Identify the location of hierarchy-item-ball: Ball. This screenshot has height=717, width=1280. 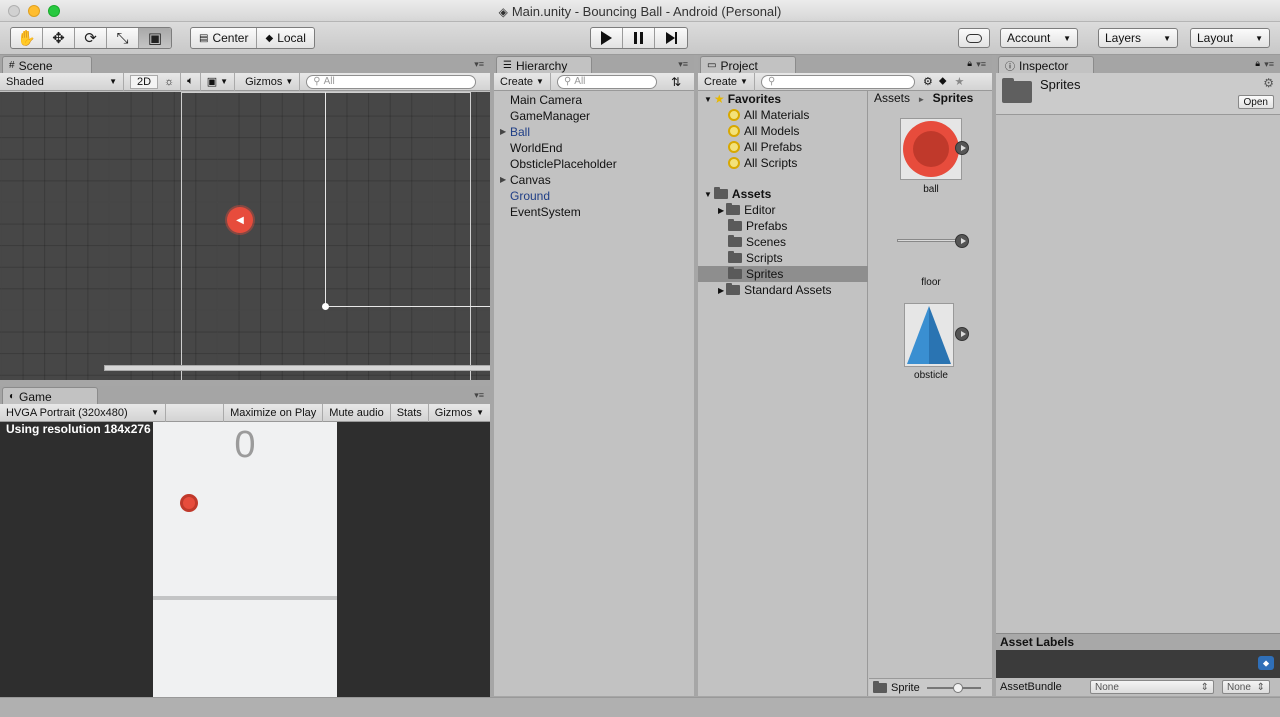
(520, 132).